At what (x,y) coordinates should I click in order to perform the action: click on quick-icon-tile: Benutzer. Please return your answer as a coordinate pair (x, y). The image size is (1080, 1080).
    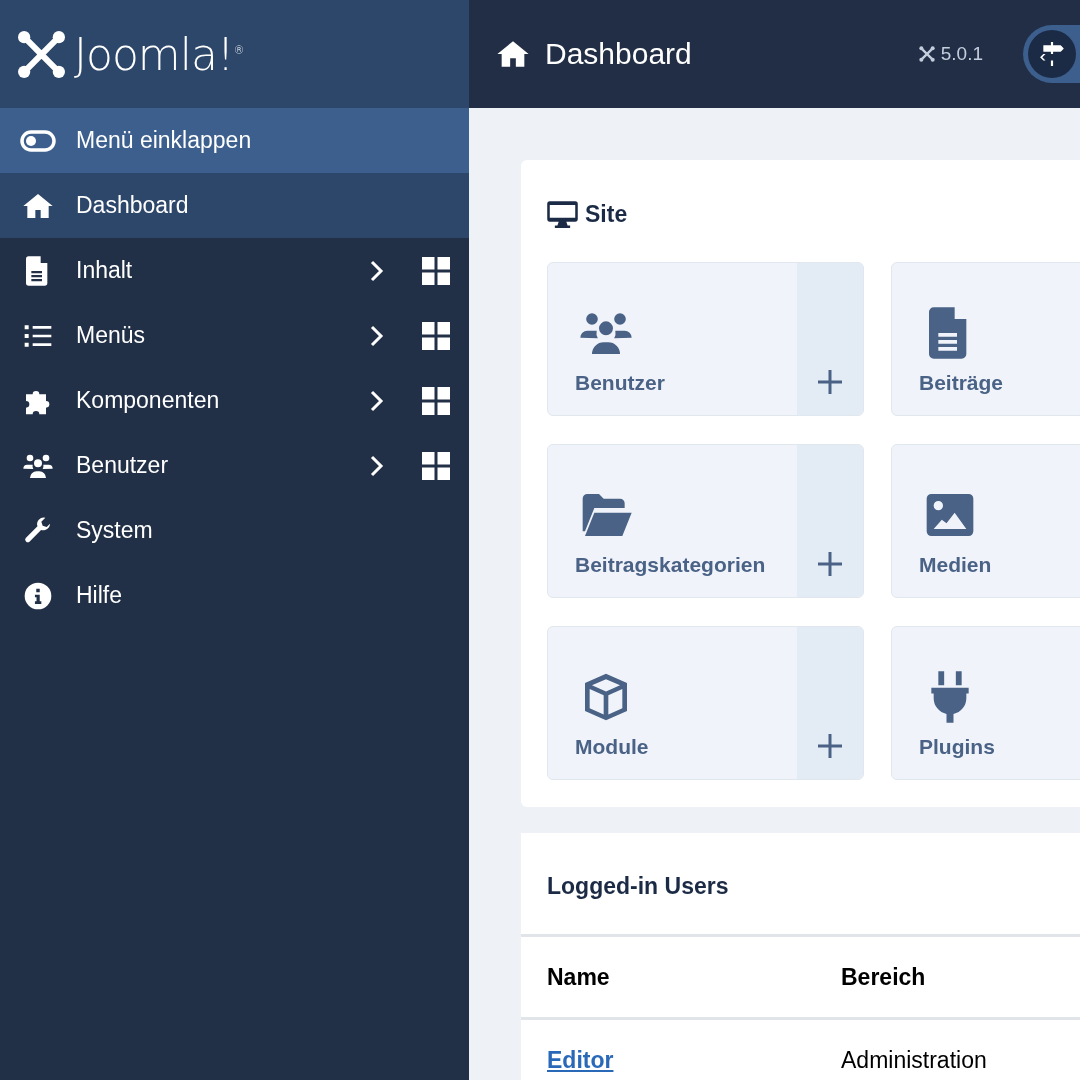
    Looking at the image, I should click on (705, 339).